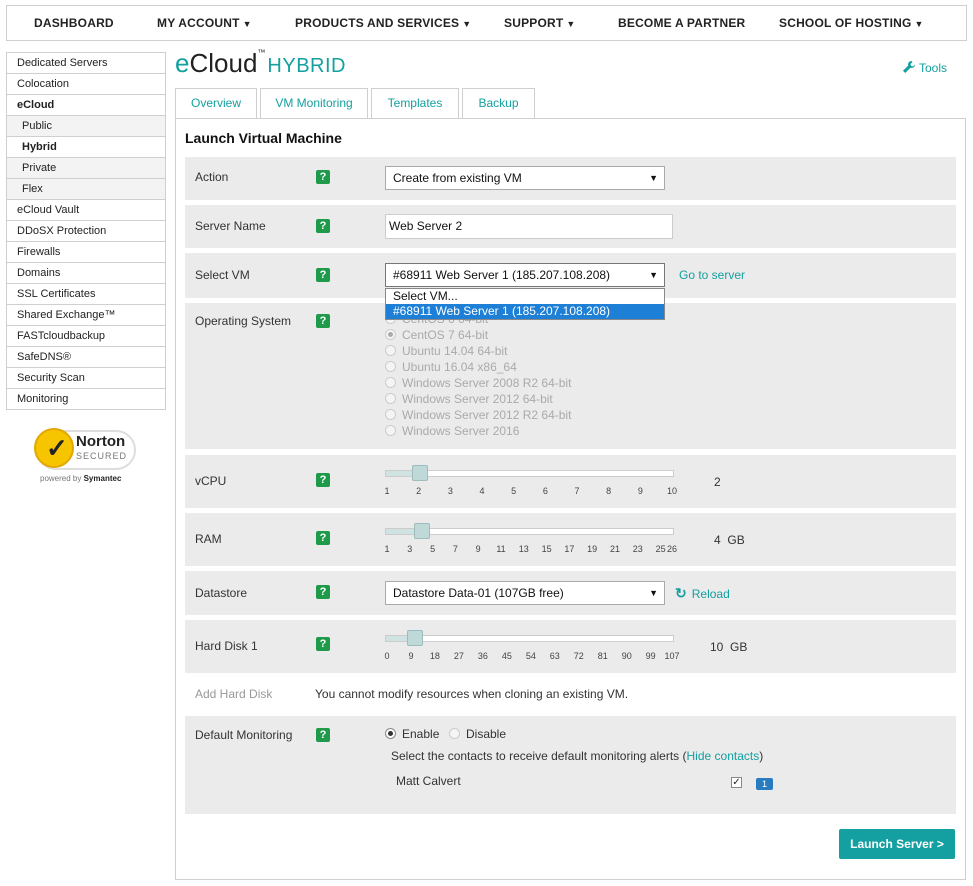 The width and height of the screenshot is (973, 886). What do you see at coordinates (86, 378) in the screenshot?
I see `sidebar-item-security-scan: Security Scan` at bounding box center [86, 378].